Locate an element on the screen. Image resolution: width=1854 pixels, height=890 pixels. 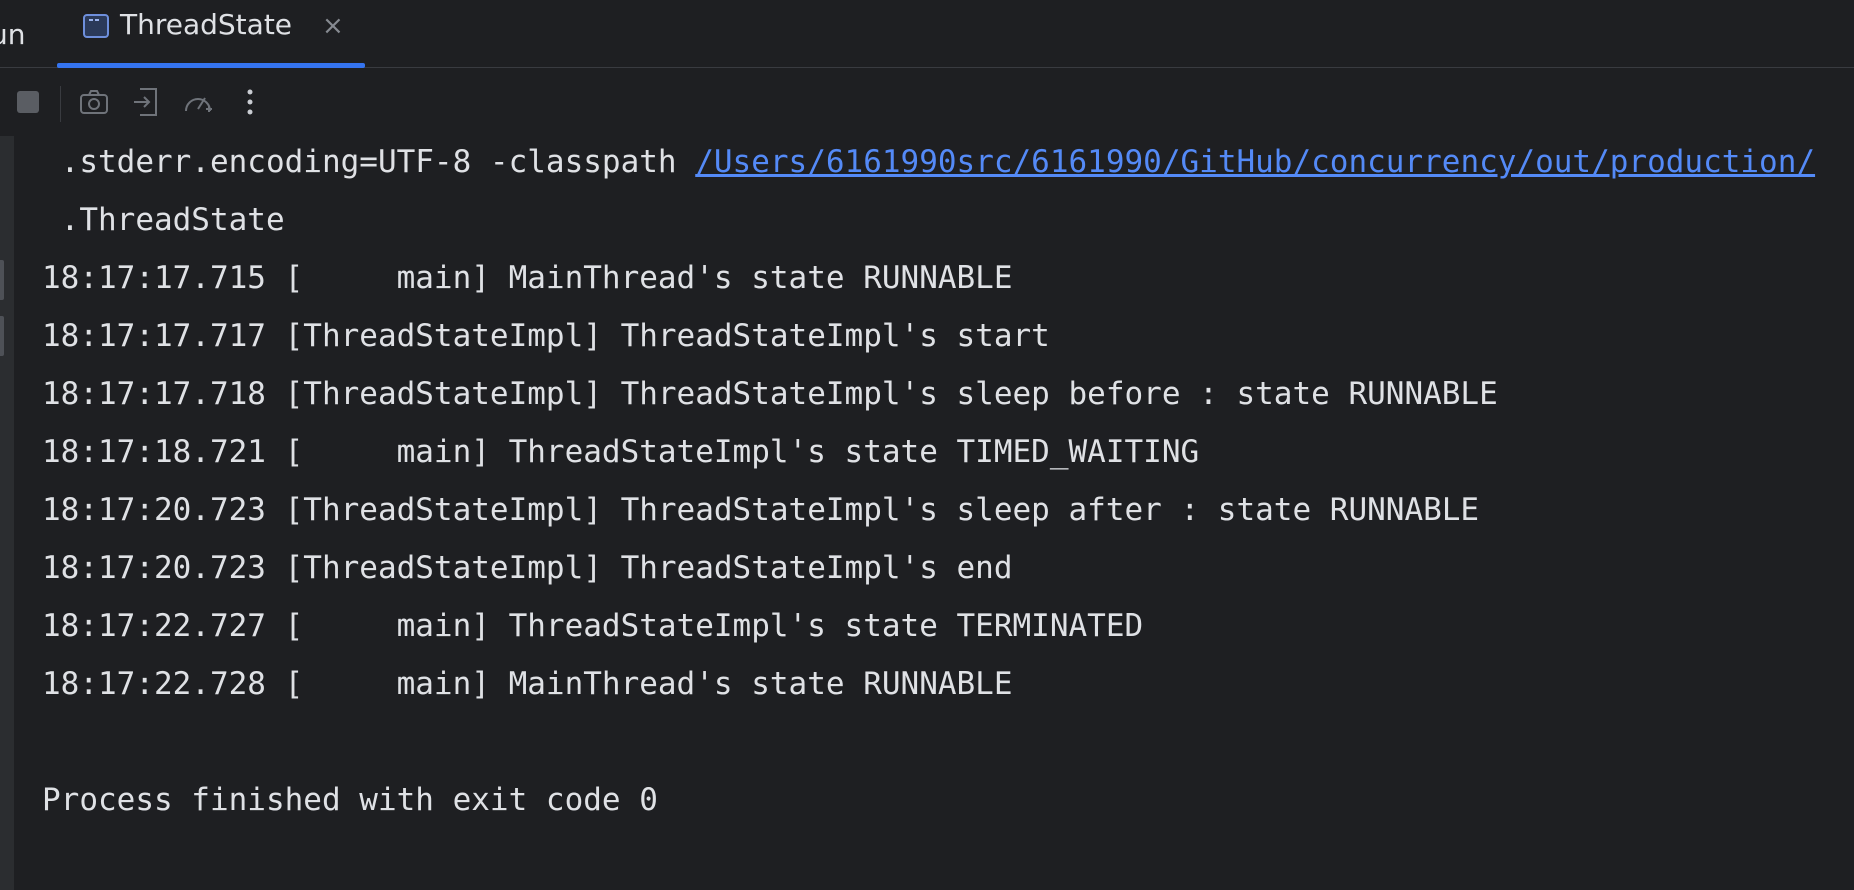
stop-button is located at coordinates (28, 102).